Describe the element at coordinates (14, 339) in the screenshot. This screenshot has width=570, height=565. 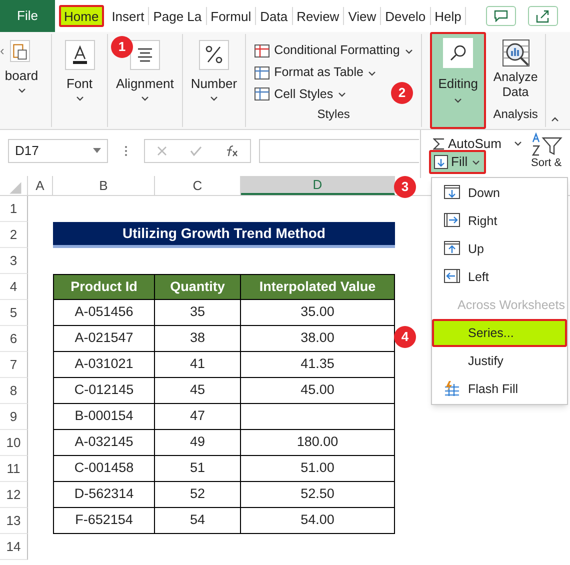
I see `row-header: 6` at that location.